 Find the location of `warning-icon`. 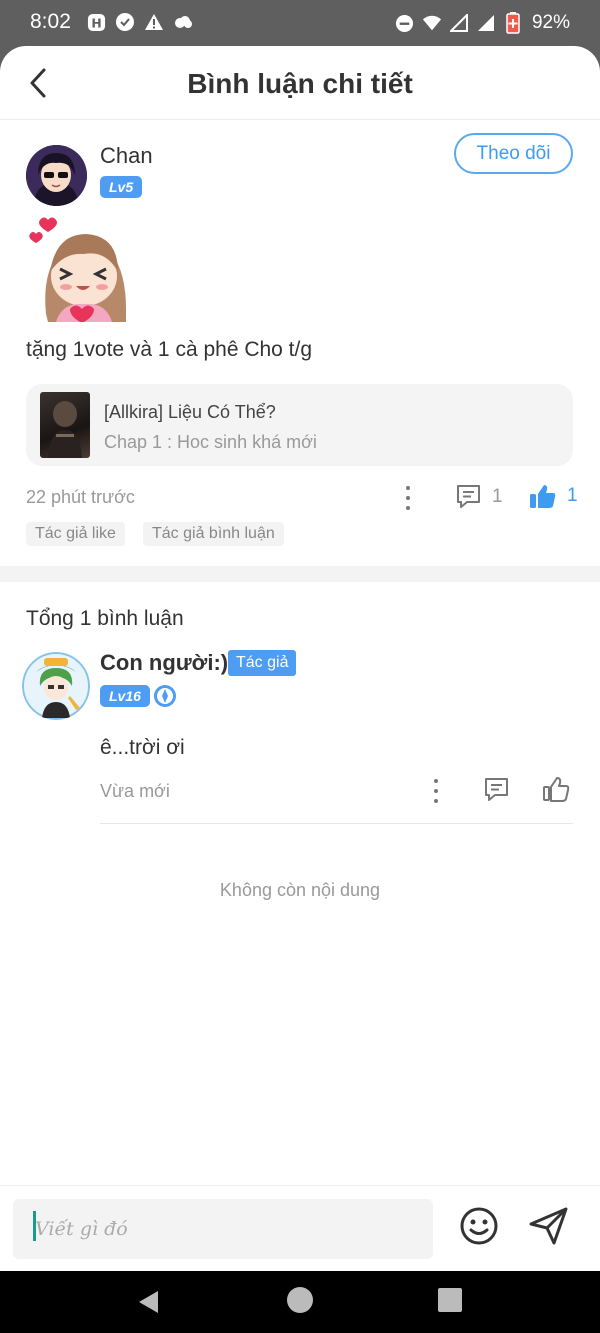

warning-icon is located at coordinates (154, 22).